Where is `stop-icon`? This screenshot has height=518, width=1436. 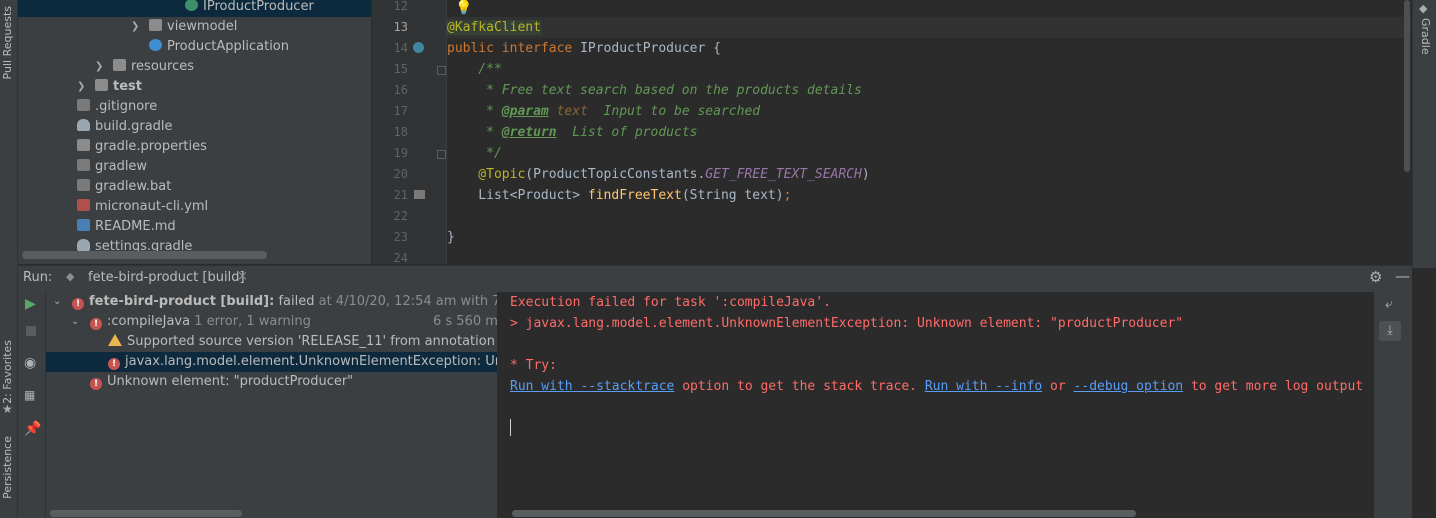
stop-icon is located at coordinates (31, 331).